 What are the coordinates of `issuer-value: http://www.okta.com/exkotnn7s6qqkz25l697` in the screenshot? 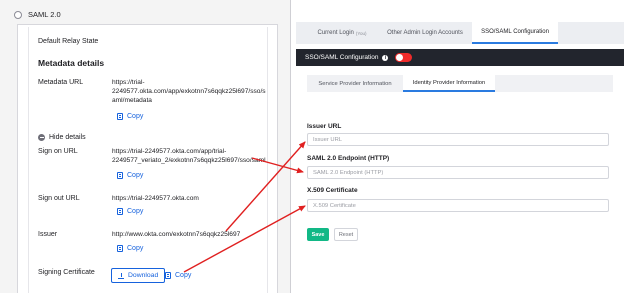 It's located at (176, 234).